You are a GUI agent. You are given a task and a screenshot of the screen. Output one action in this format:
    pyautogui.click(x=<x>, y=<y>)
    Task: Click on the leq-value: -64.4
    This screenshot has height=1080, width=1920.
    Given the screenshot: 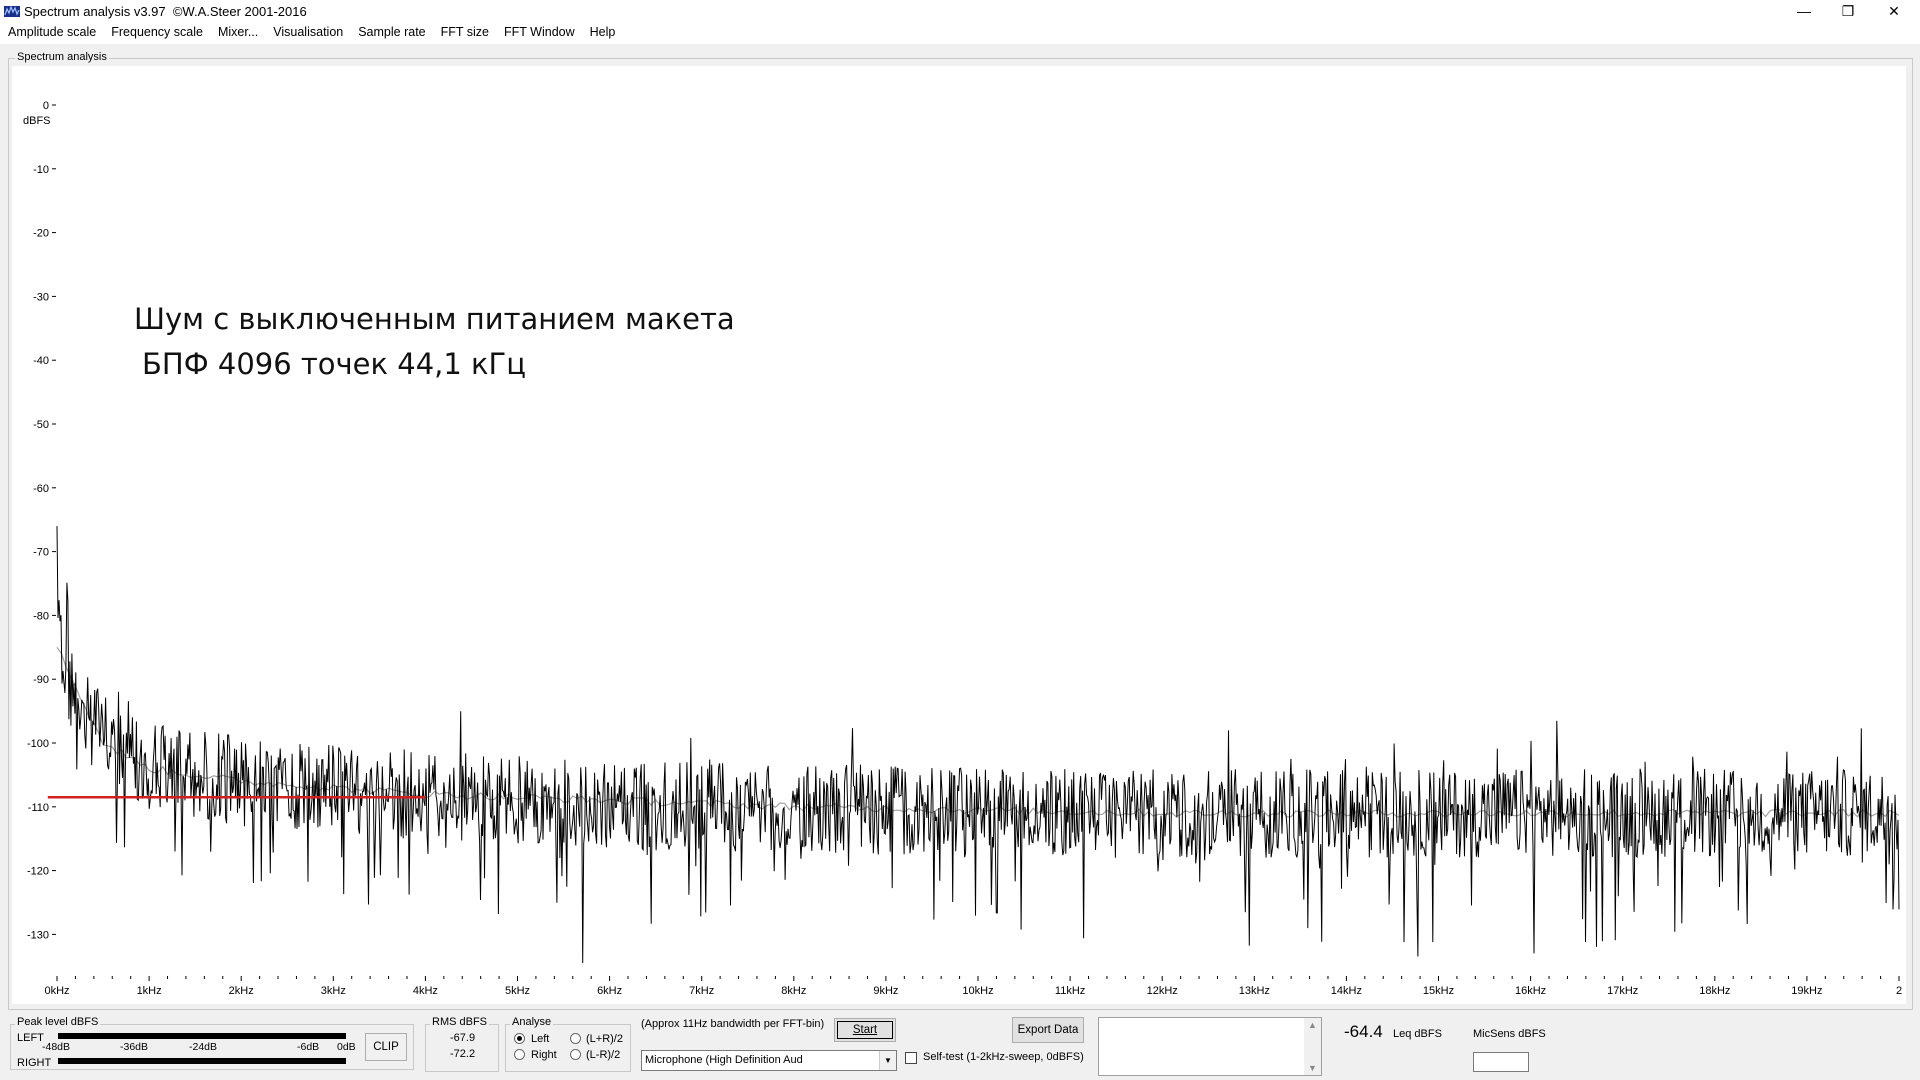 What is the action you would take?
    pyautogui.click(x=1363, y=1031)
    